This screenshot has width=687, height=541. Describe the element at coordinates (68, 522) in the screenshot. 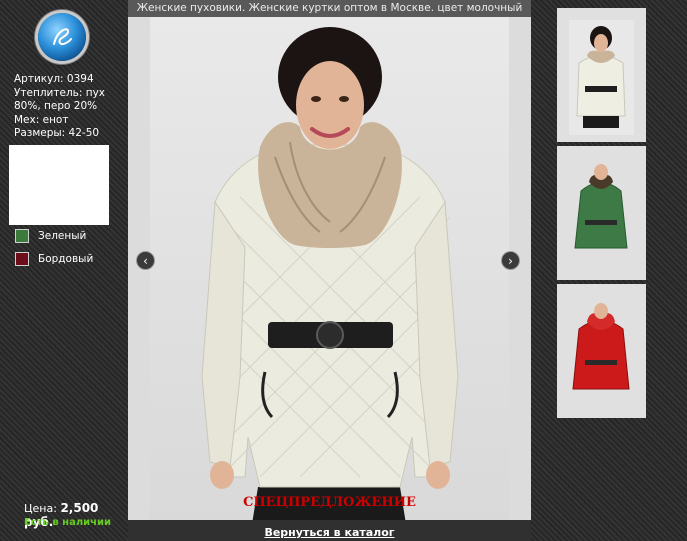

I see `stock-status: Есть в наличии` at that location.